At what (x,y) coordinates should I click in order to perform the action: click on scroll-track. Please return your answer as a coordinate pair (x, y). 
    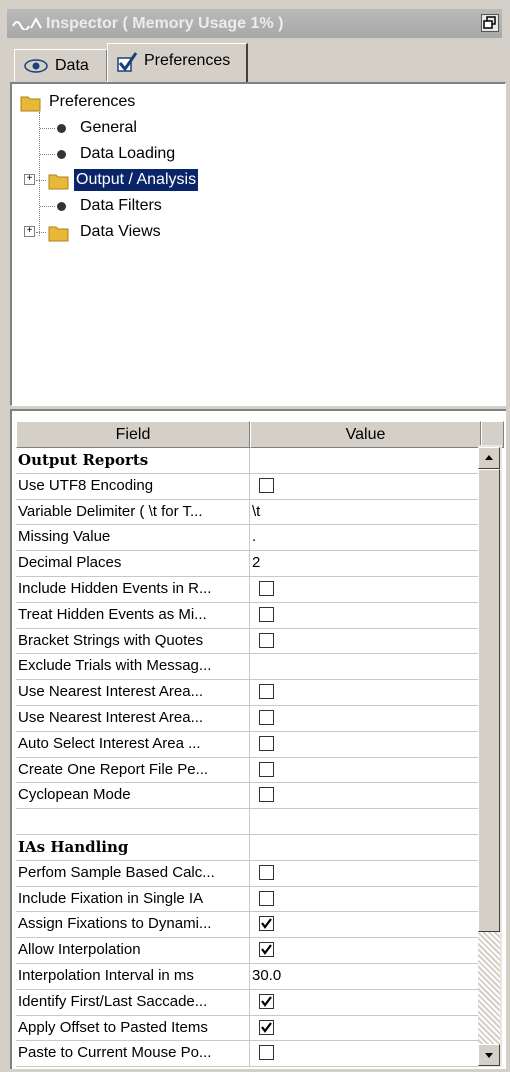
    Looking at the image, I should click on (489, 988).